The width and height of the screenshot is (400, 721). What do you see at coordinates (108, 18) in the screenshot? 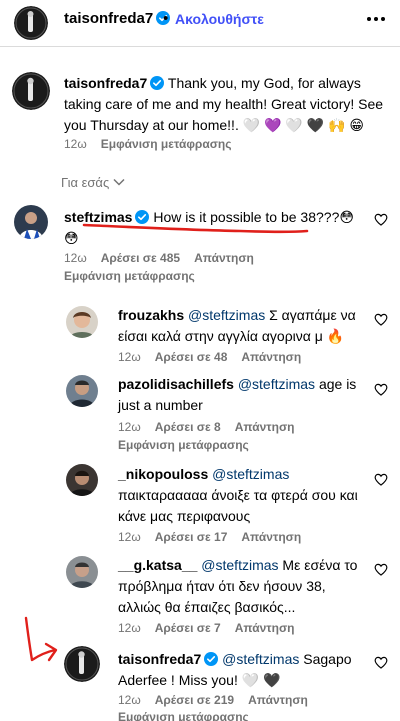
I see `header-username-text: taisonfreda7` at bounding box center [108, 18].